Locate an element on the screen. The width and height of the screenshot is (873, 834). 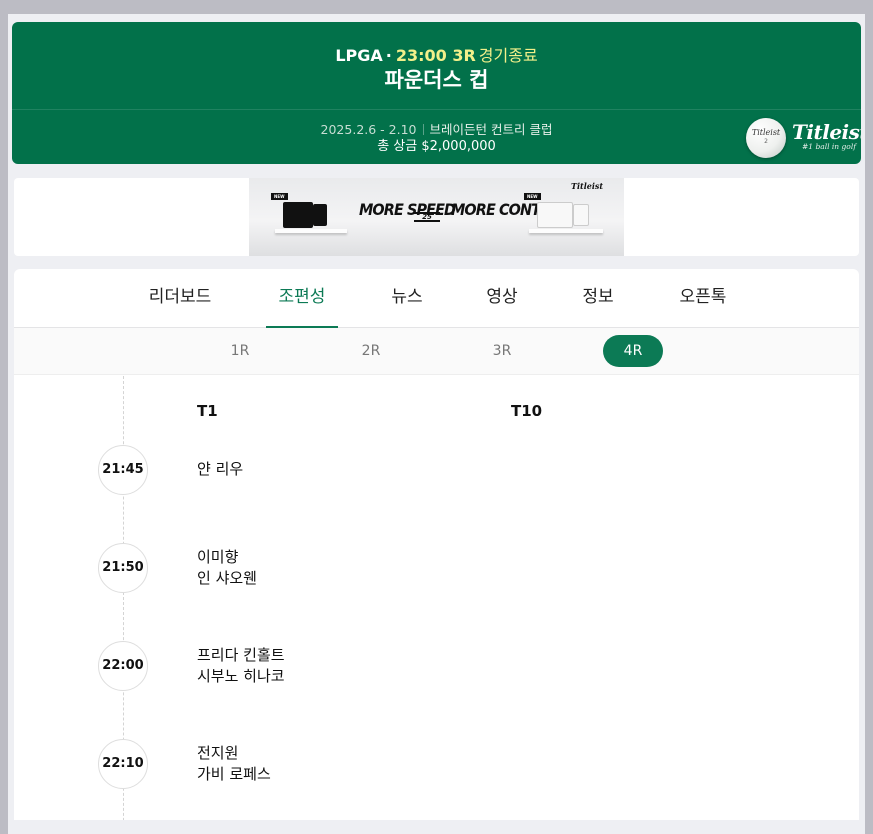
ad-brand-logo: Titleist is located at coordinates (587, 186).